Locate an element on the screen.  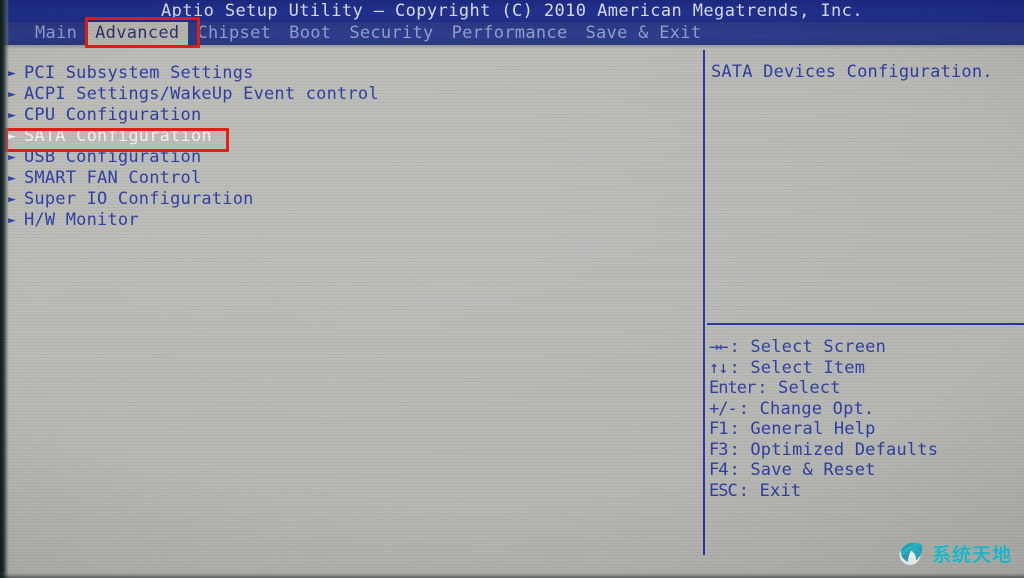
key-legend-label: : Select Screen is located at coordinates (808, 347).